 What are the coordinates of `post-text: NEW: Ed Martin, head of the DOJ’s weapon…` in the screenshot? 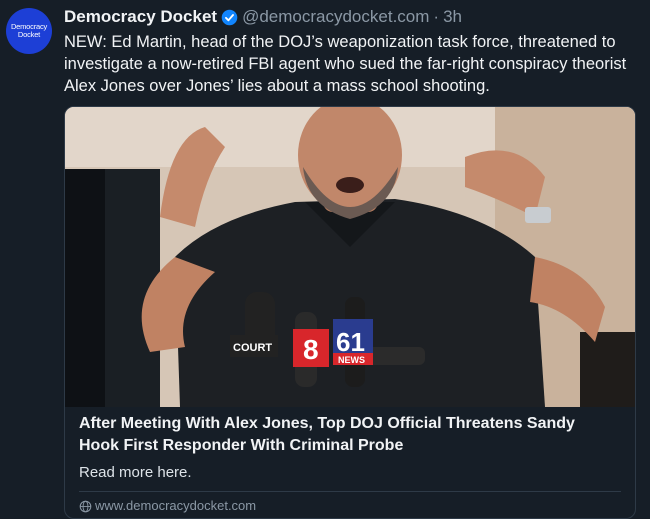 It's located at (345, 64).